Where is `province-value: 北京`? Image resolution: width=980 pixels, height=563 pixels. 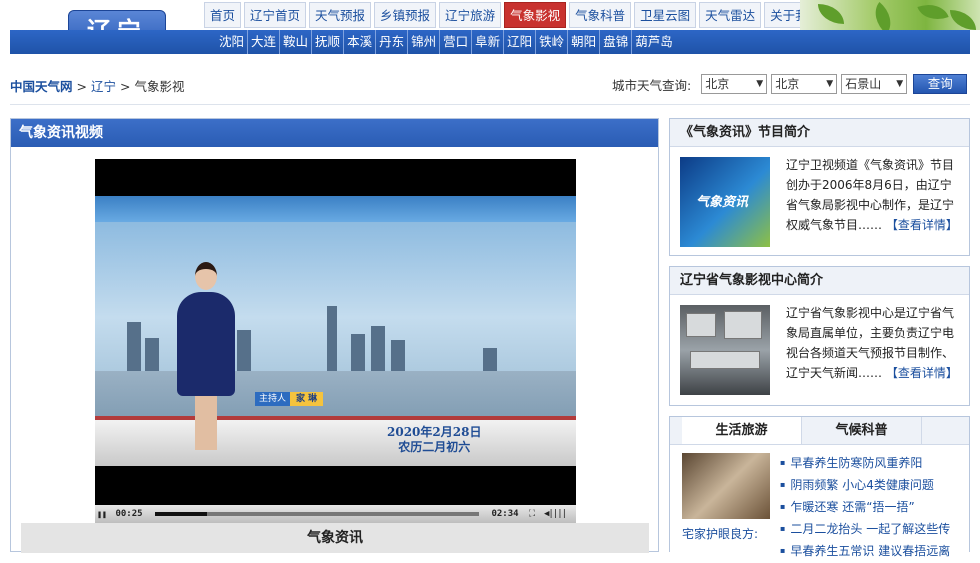
province-value: 北京 is located at coordinates (717, 84).